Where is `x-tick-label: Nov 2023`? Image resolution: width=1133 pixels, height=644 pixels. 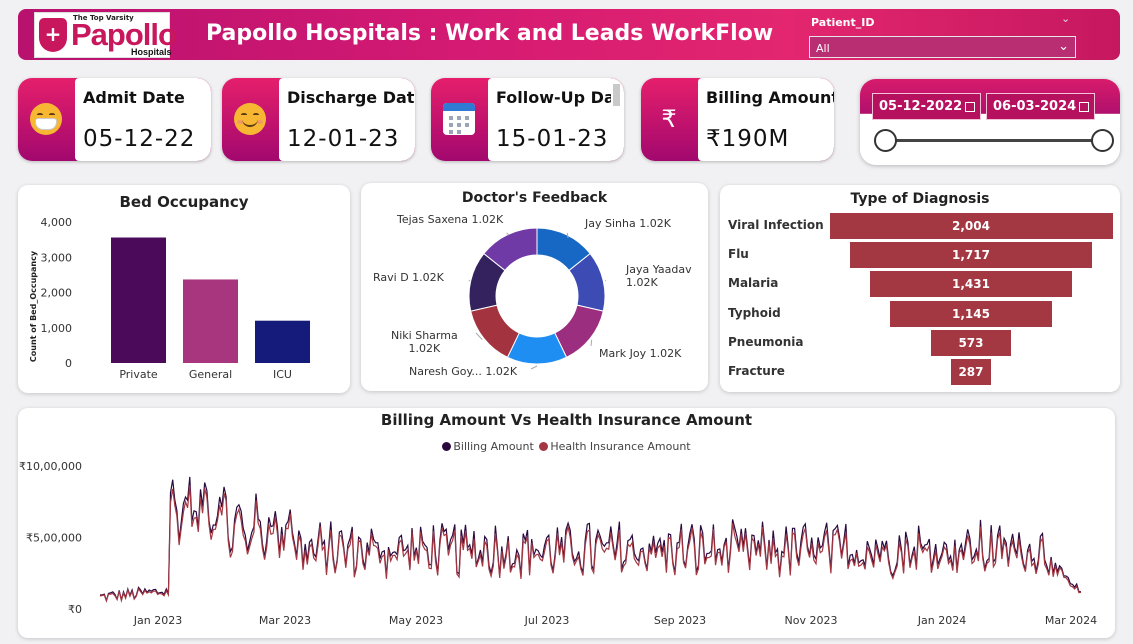
x-tick-label: Nov 2023 is located at coordinates (811, 620).